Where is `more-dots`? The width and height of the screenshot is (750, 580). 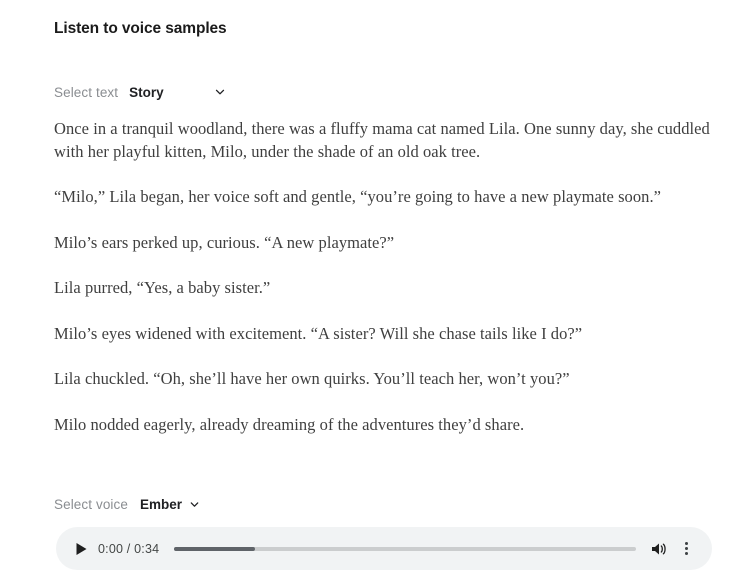
more-dots is located at coordinates (686, 548).